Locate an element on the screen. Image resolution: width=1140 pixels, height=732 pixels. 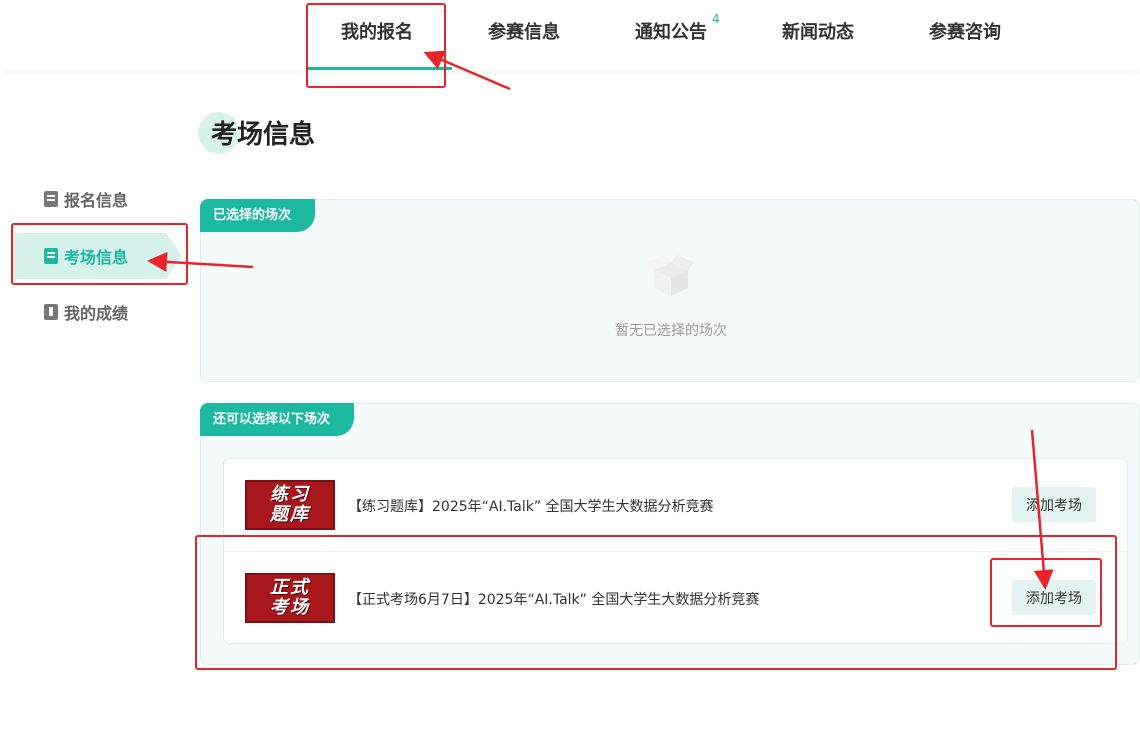
session-title: 【练习题库】2025年“AI.Talk” 全国大学生大数据分析竞赛 is located at coordinates (531, 507).